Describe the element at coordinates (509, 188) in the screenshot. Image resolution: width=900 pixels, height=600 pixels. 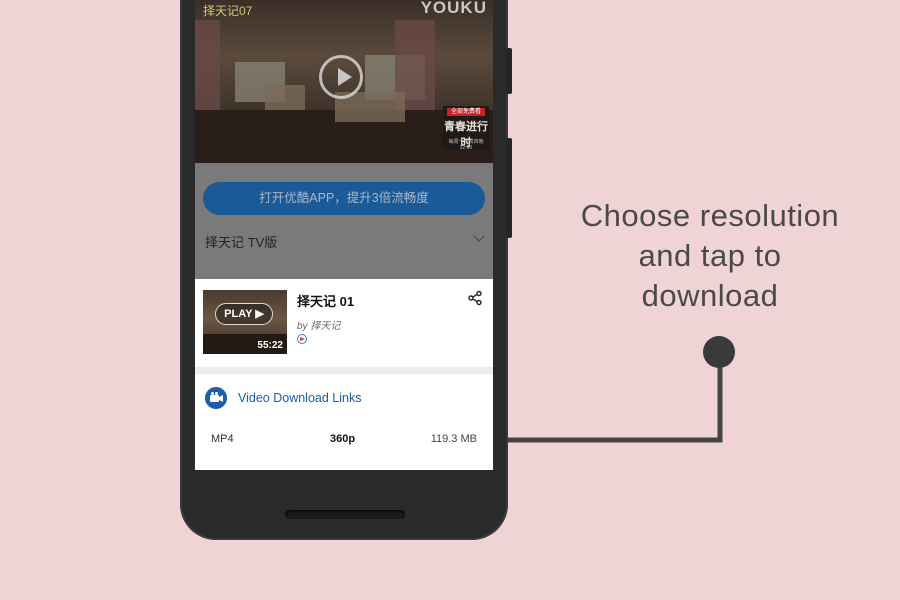
I see `phone-power-button` at that location.